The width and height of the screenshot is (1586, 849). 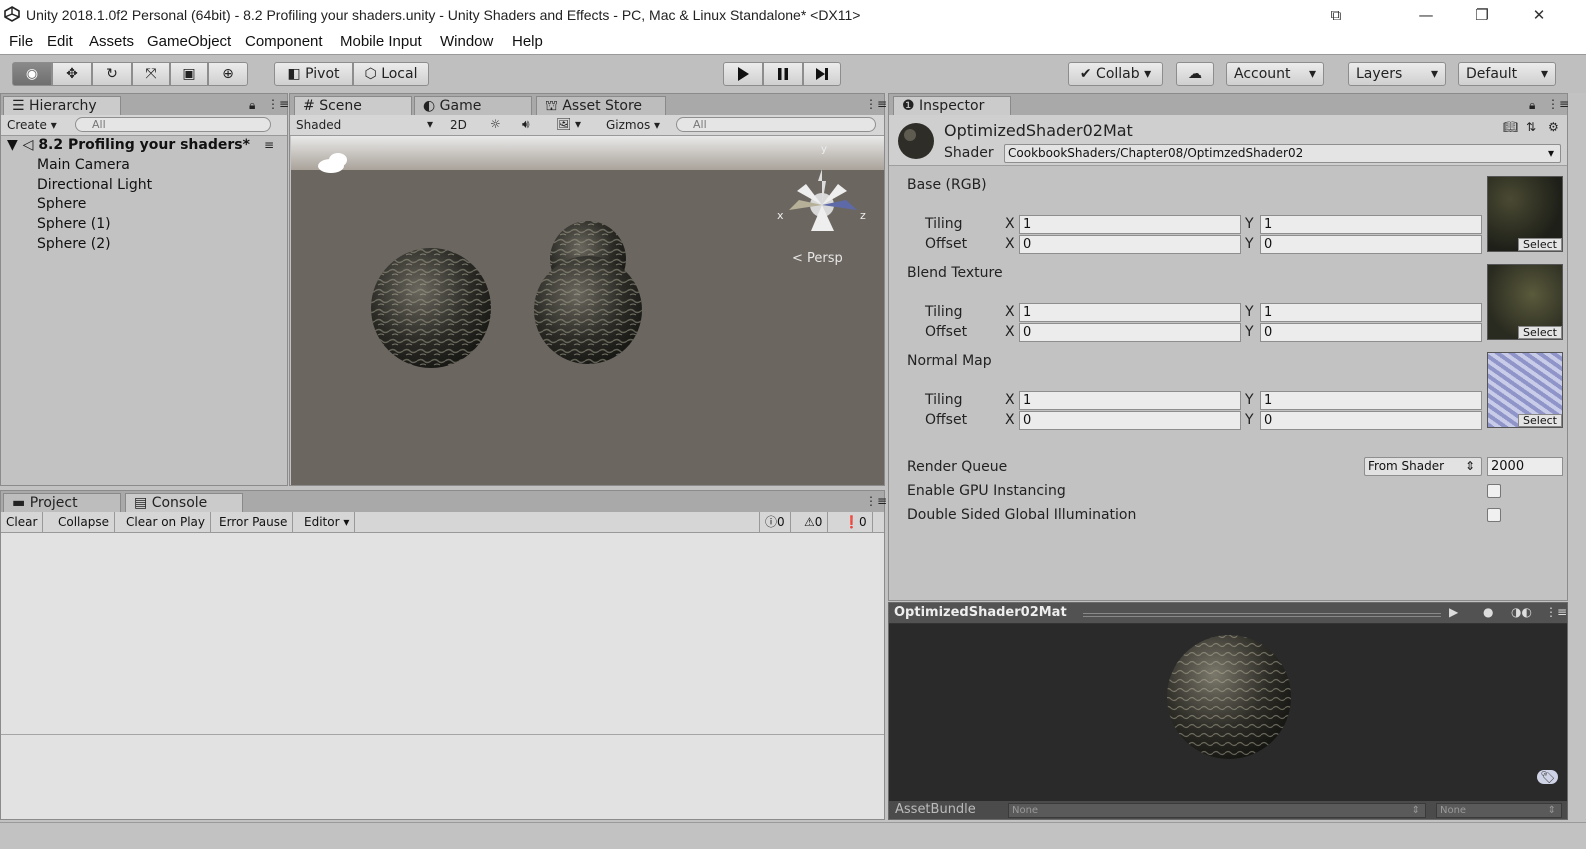 What do you see at coordinates (442, 777) in the screenshot?
I see `console-detail-area` at bounding box center [442, 777].